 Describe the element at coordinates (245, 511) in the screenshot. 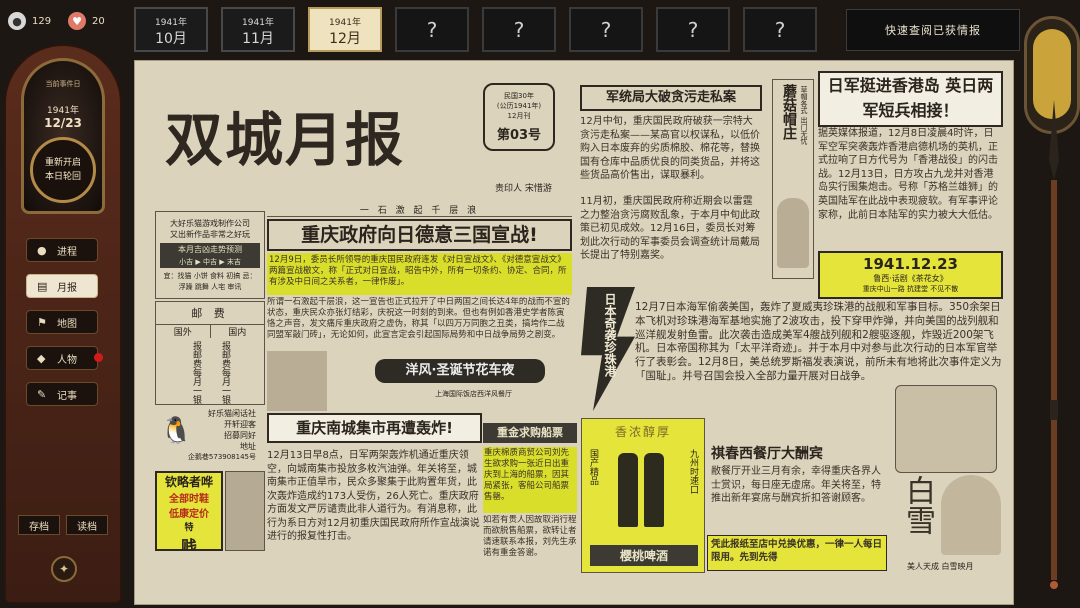

I see `portrait-sketch` at that location.